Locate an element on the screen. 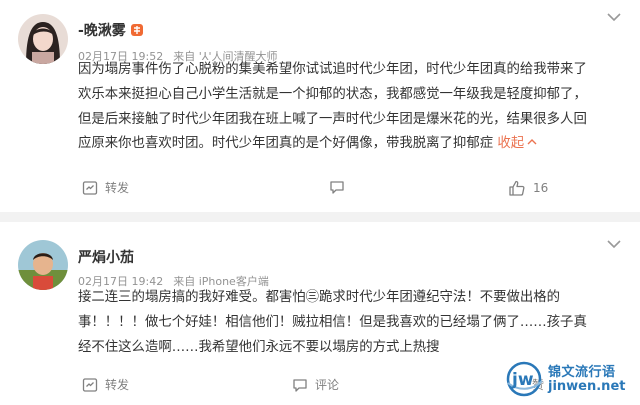 Image resolution: width=640 pixels, height=405 pixels. logo-text: jw is located at coordinates (522, 380).